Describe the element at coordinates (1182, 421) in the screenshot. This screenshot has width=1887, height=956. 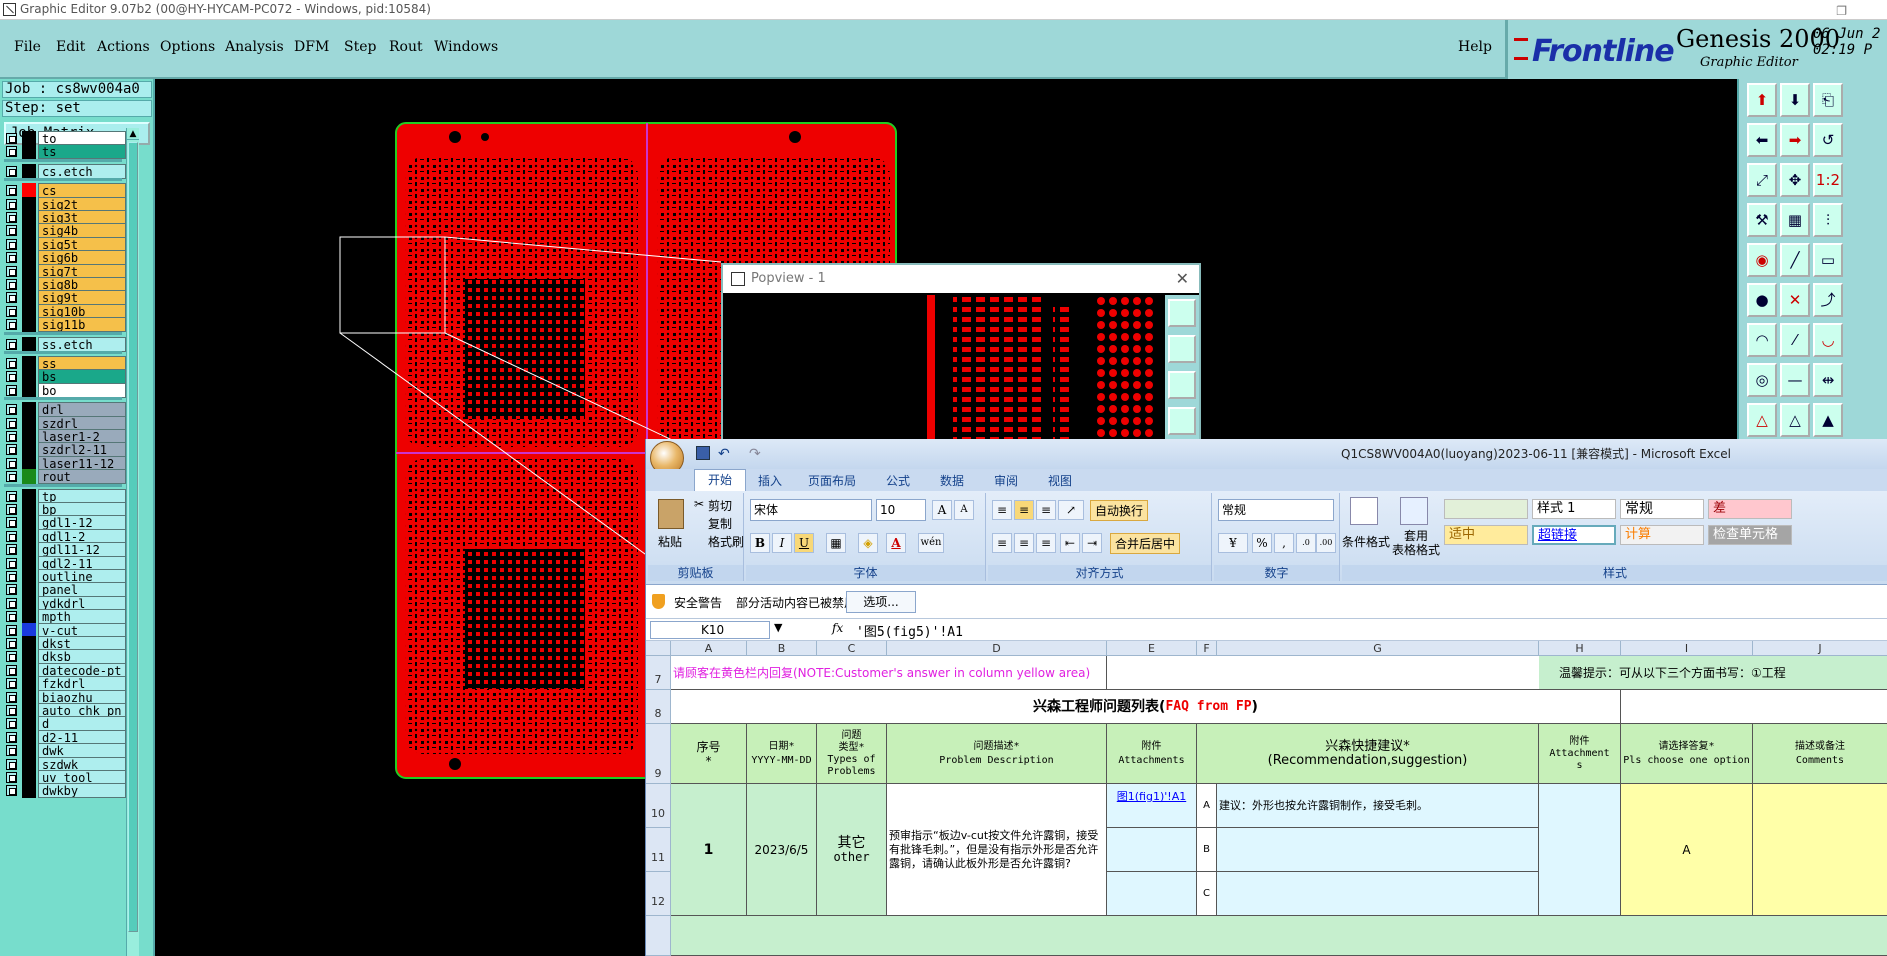
I see `pan-left-icon` at that location.